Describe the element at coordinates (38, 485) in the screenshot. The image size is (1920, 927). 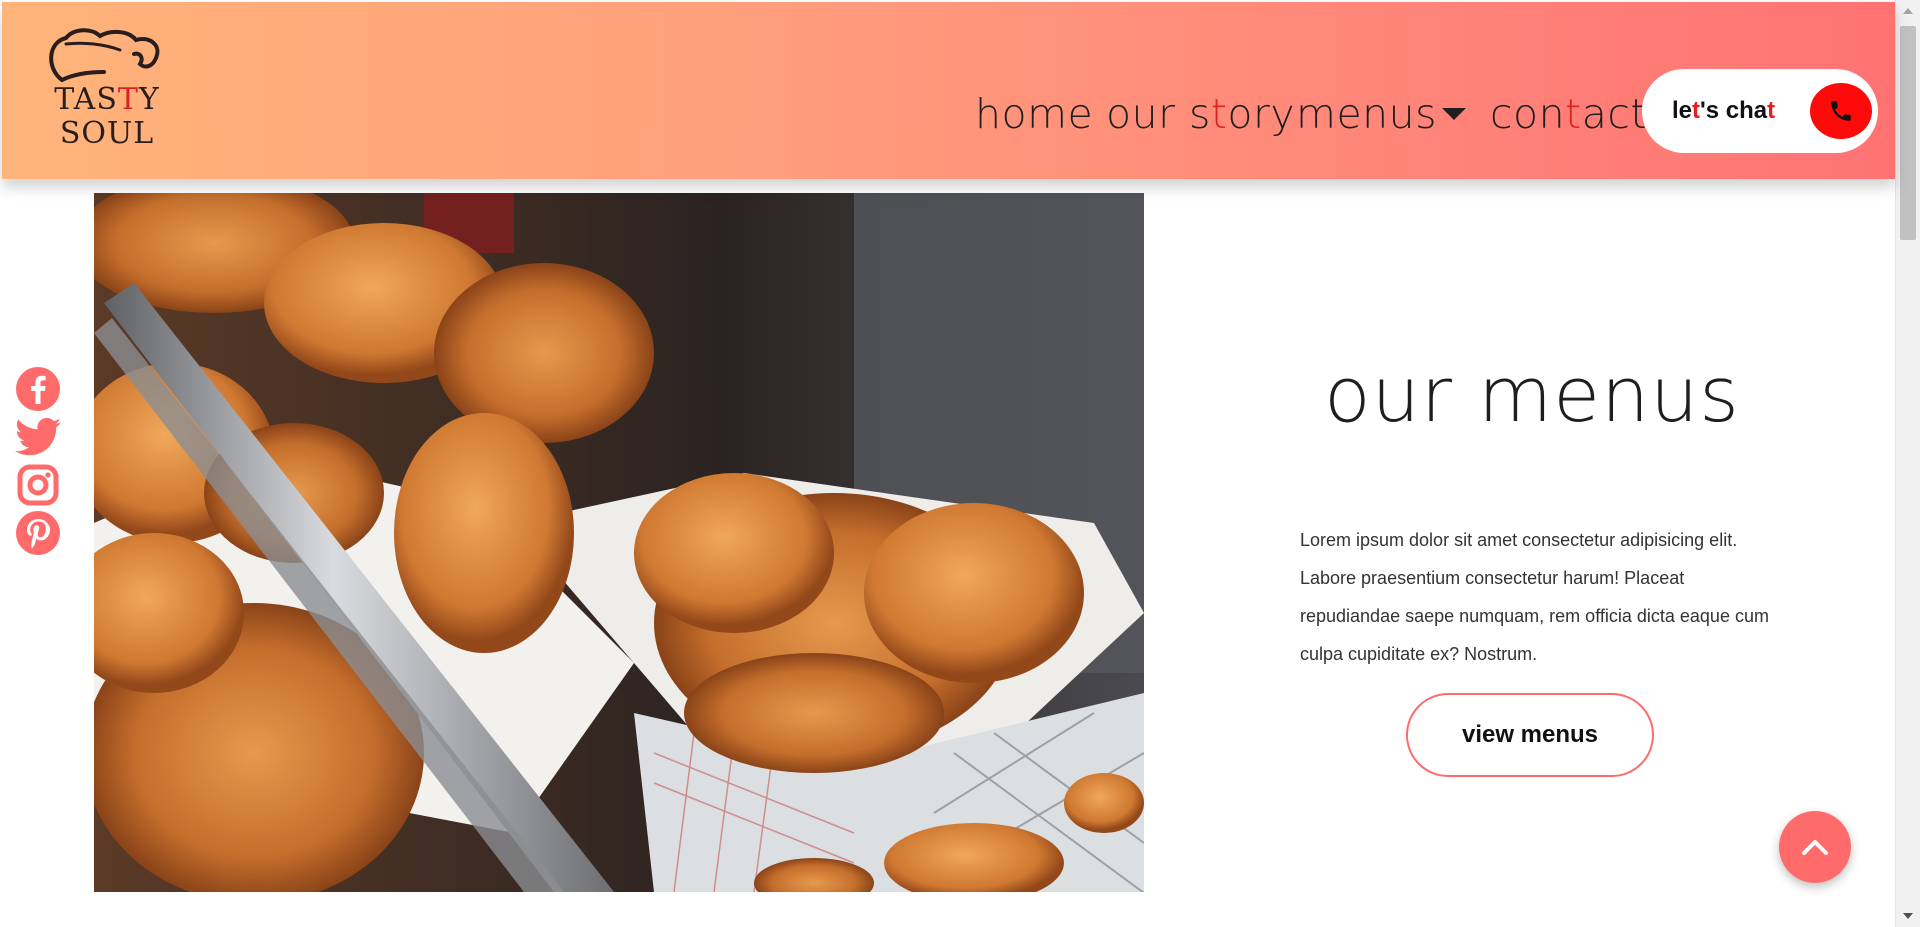
I see `instagram-icon` at that location.